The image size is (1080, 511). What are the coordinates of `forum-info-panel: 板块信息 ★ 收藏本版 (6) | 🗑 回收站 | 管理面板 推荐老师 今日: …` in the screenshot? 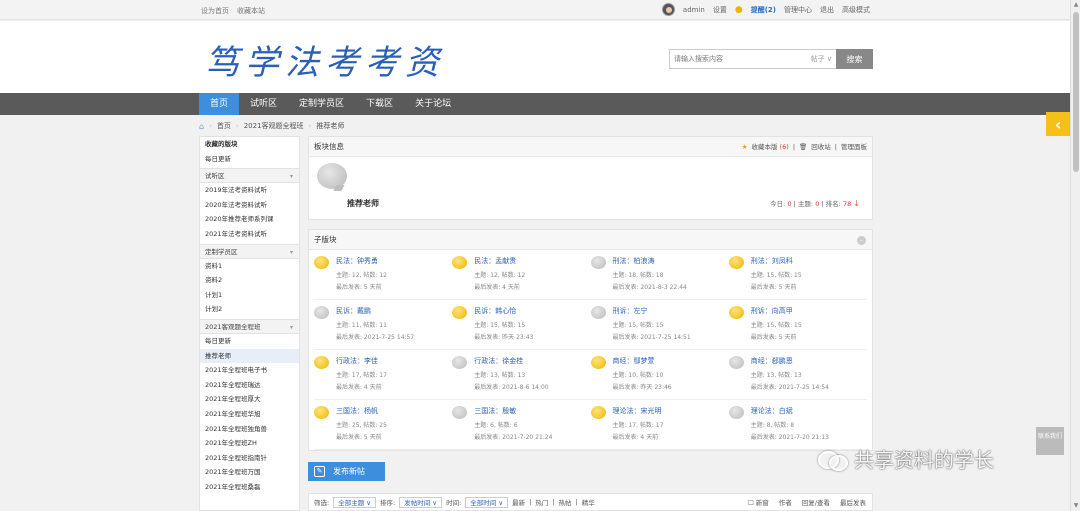 It's located at (590, 178).